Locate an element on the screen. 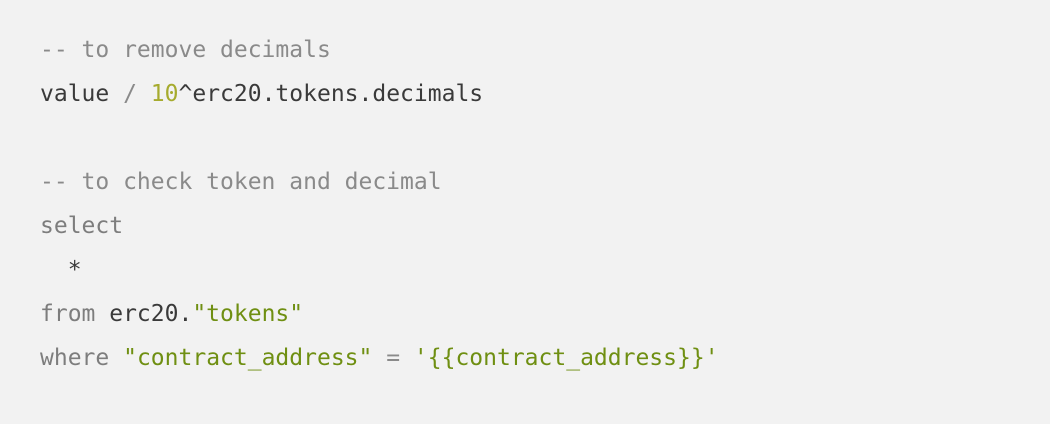 Image resolution: width=1050 pixels, height=424 pixels. comment: -- to remove decimals is located at coordinates (185, 50).